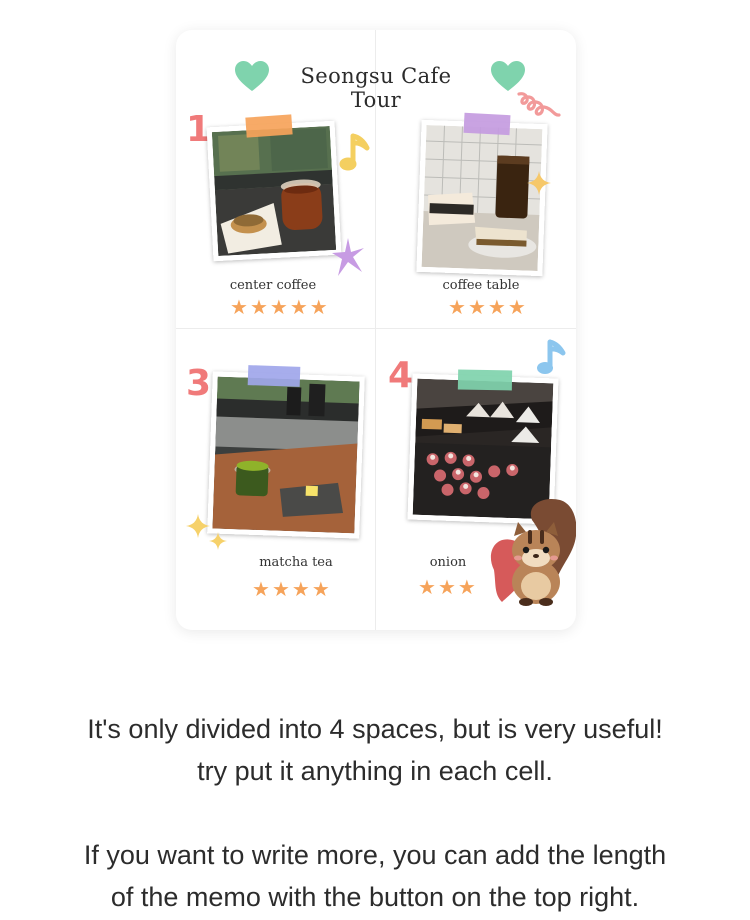 This screenshot has height=920, width=750. What do you see at coordinates (296, 562) in the screenshot?
I see `cafe-name: matcha tea` at bounding box center [296, 562].